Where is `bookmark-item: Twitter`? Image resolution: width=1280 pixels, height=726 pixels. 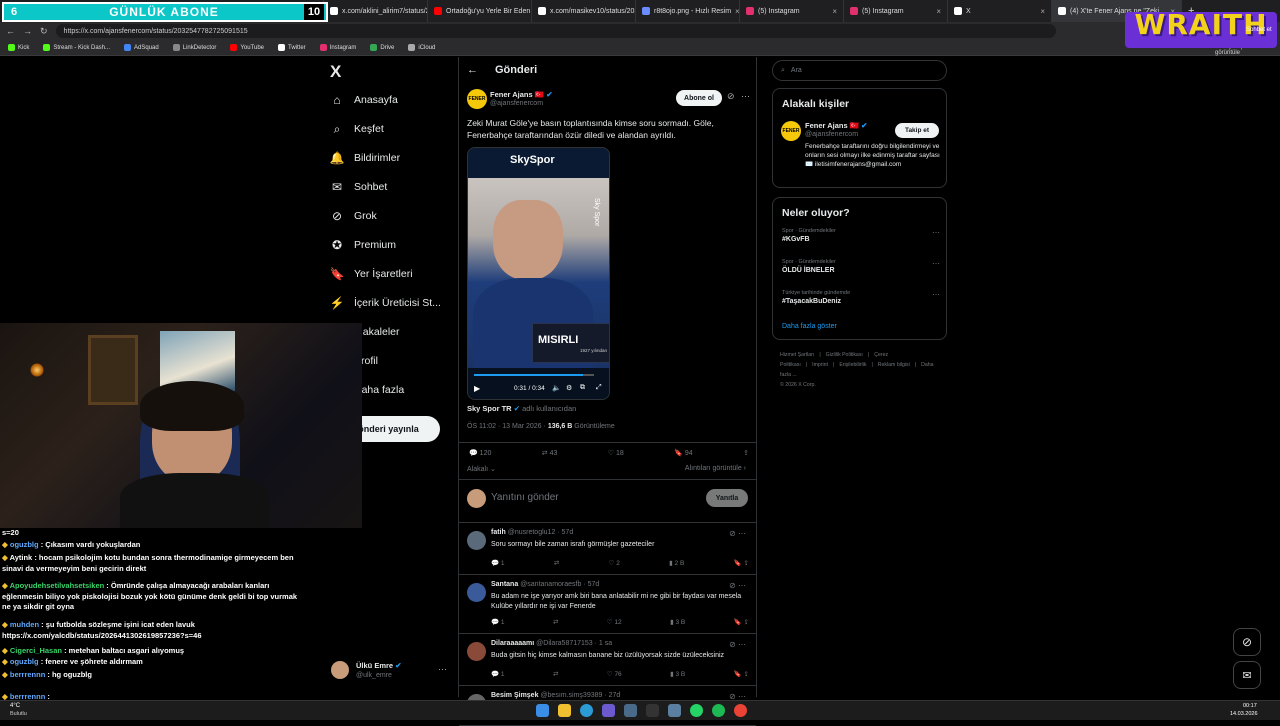
bookmark-item: Twitter is located at coordinates (292, 47).